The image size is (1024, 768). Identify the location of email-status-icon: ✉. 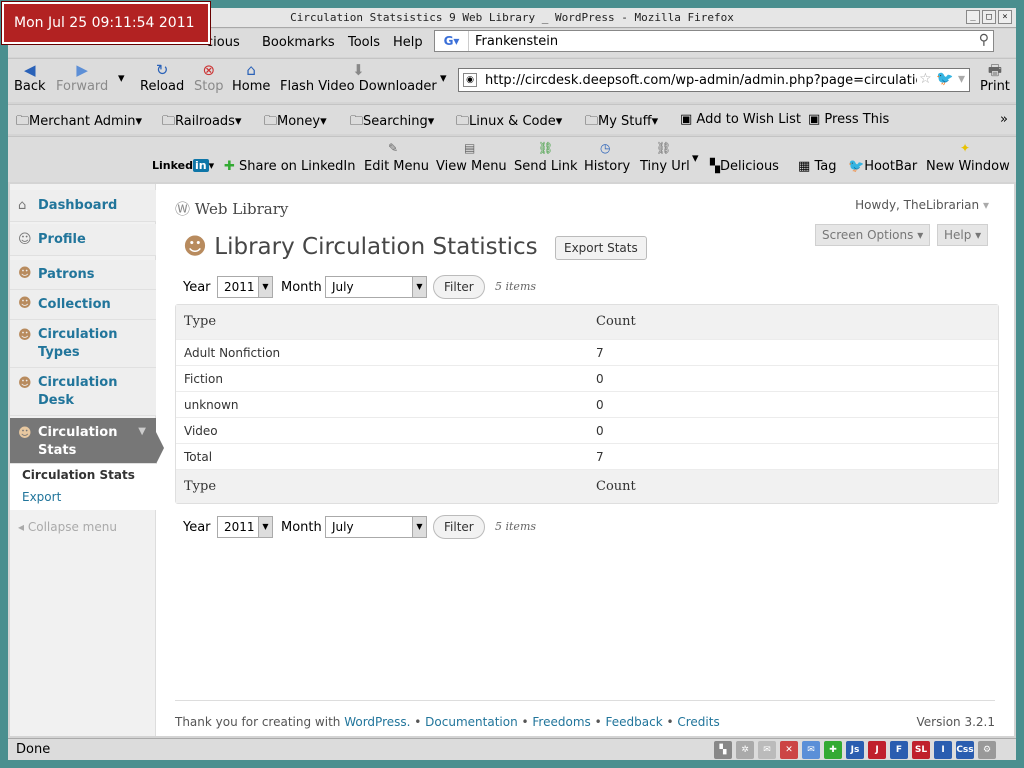
(811, 750).